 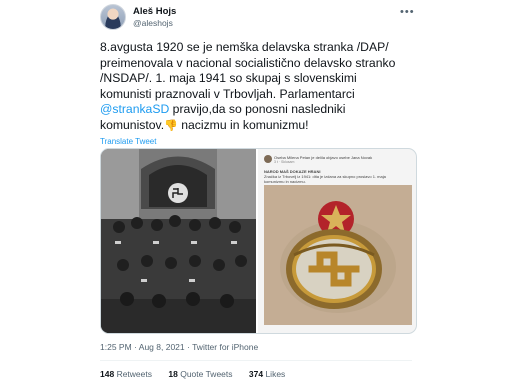 What do you see at coordinates (116, 347) in the screenshot?
I see `tweet-time: 1:25 PM` at bounding box center [116, 347].